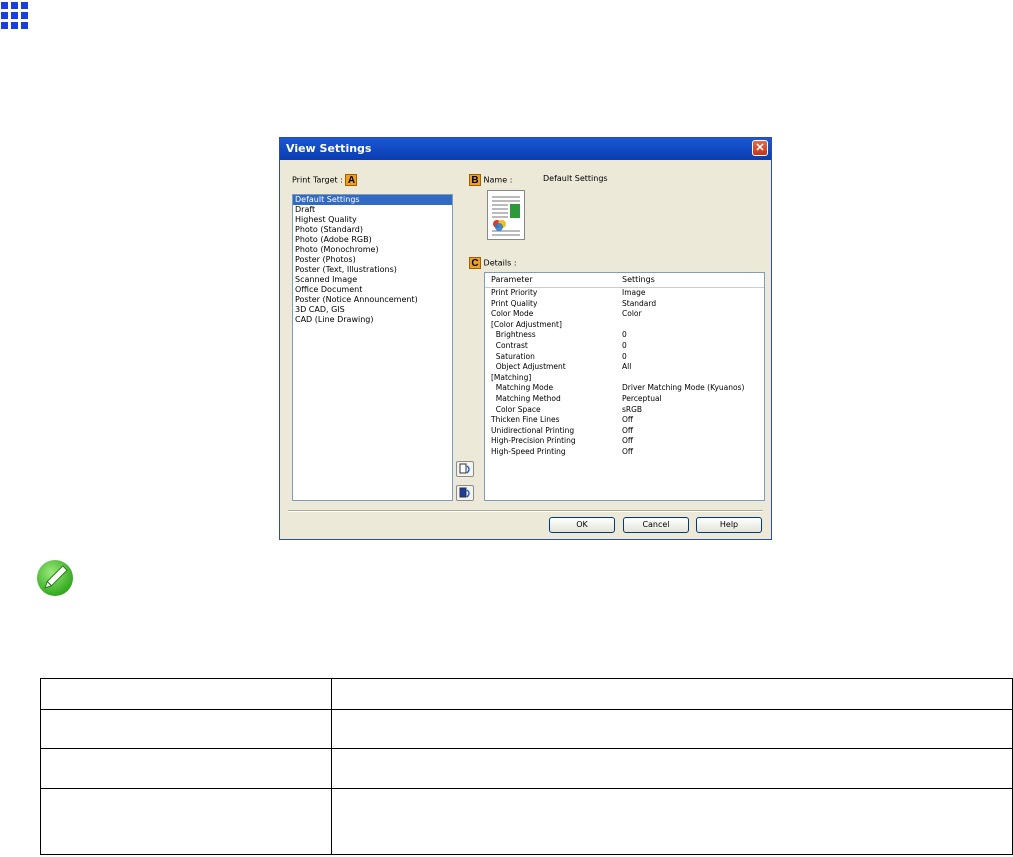 The image size is (1013, 857). I want to click on parameter-cell: High-Precision Printing, so click(533, 441).